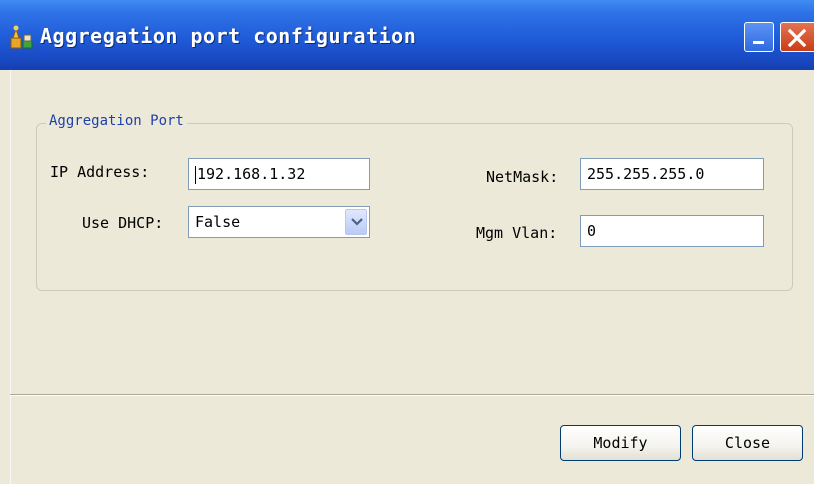 The image size is (814, 484). Describe the element at coordinates (279, 222) in the screenshot. I see `use-dhcp-select: False` at that location.